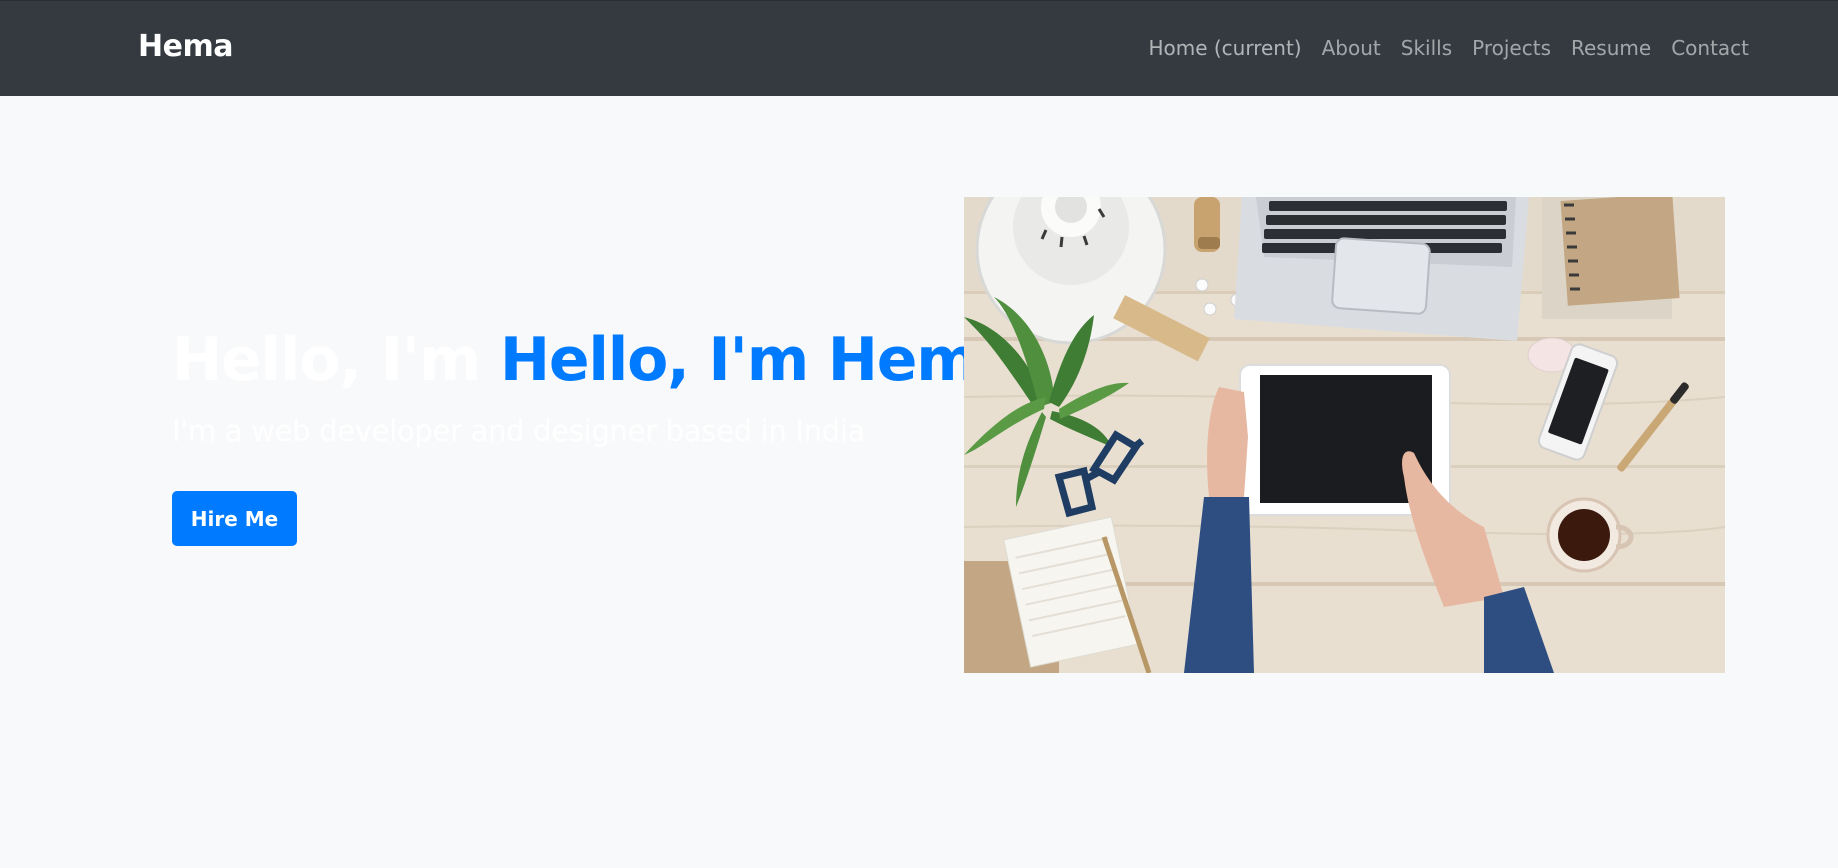 This screenshot has height=868, width=1838. What do you see at coordinates (1351, 48) in the screenshot?
I see `nav-link-about: About` at bounding box center [1351, 48].